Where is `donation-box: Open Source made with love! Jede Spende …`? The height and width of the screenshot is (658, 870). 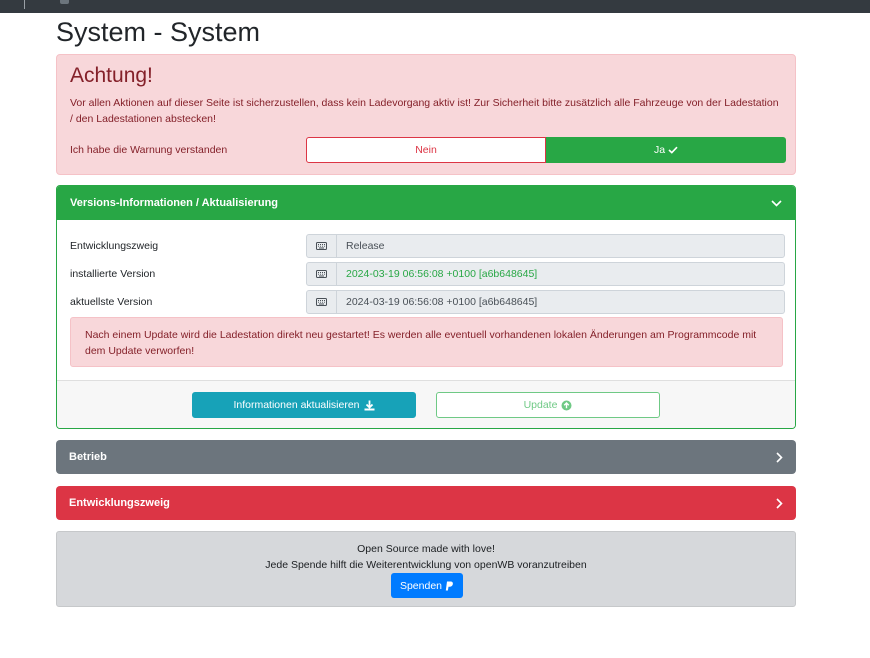
donation-box: Open Source made with love! Jede Spende … is located at coordinates (426, 569).